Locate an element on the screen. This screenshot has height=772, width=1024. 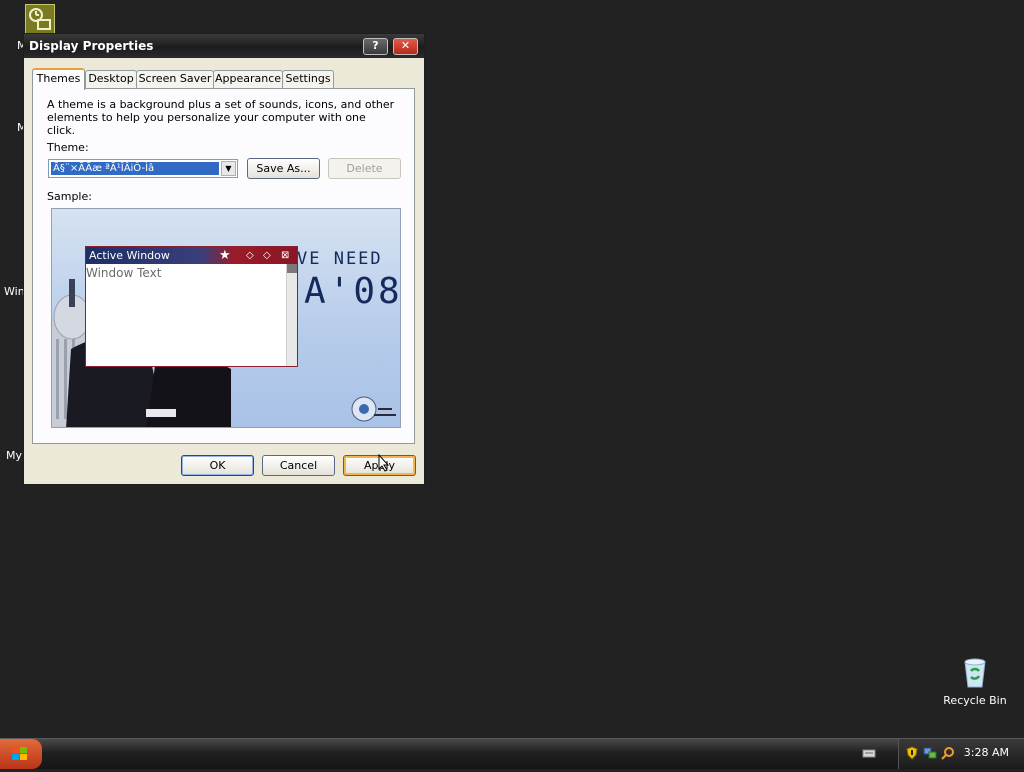
sample-window-title-text: Active Window is located at coordinates (129, 255).